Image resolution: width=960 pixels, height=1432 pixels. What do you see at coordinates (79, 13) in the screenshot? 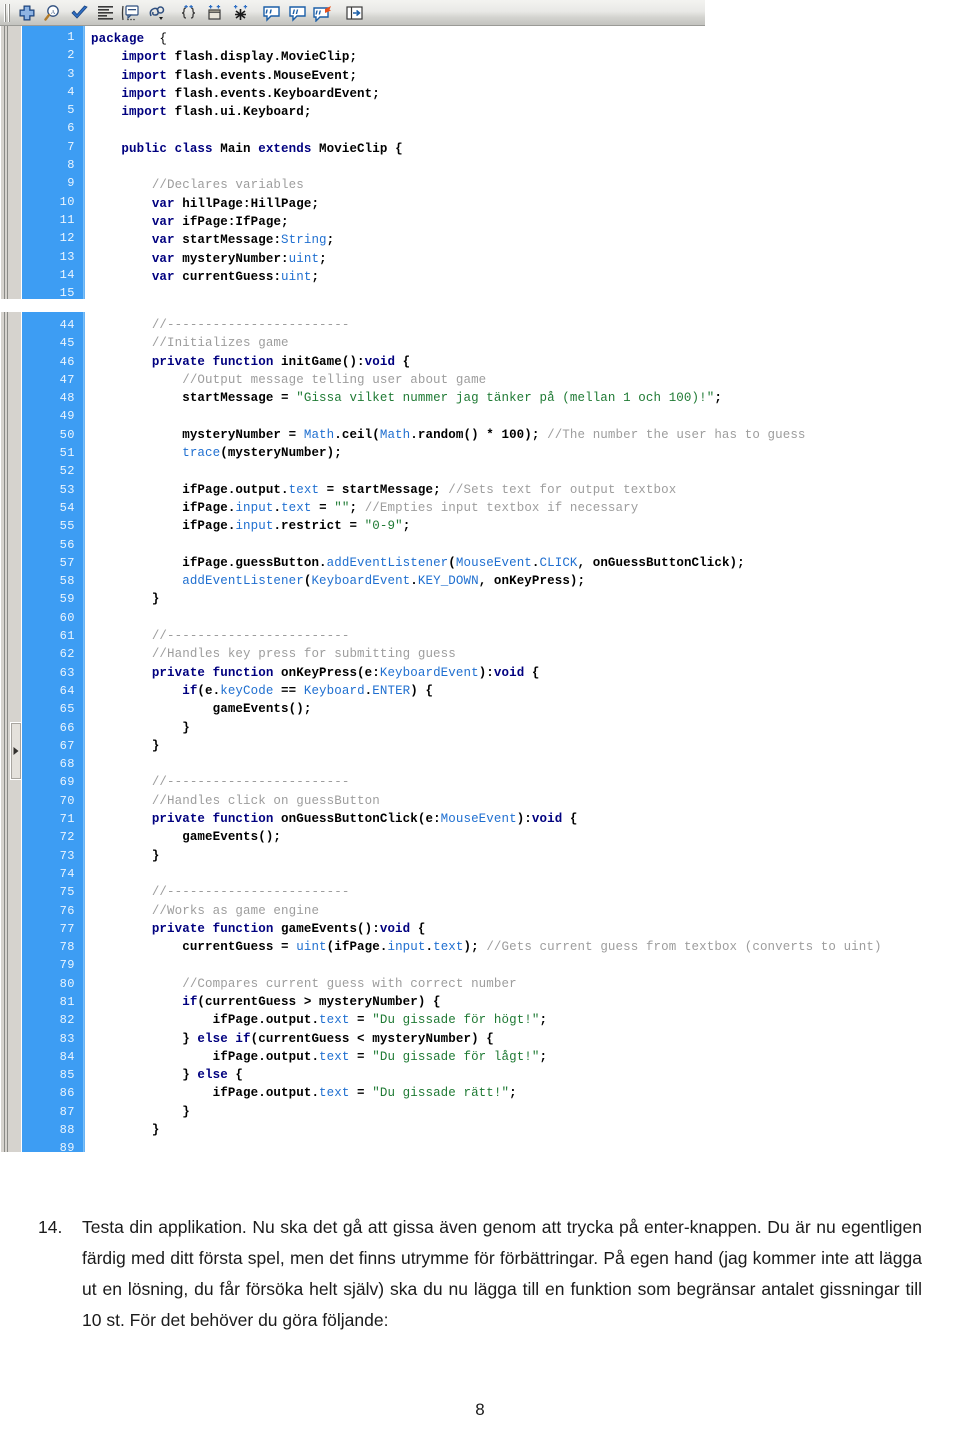
I see `check-syntax-icon` at bounding box center [79, 13].